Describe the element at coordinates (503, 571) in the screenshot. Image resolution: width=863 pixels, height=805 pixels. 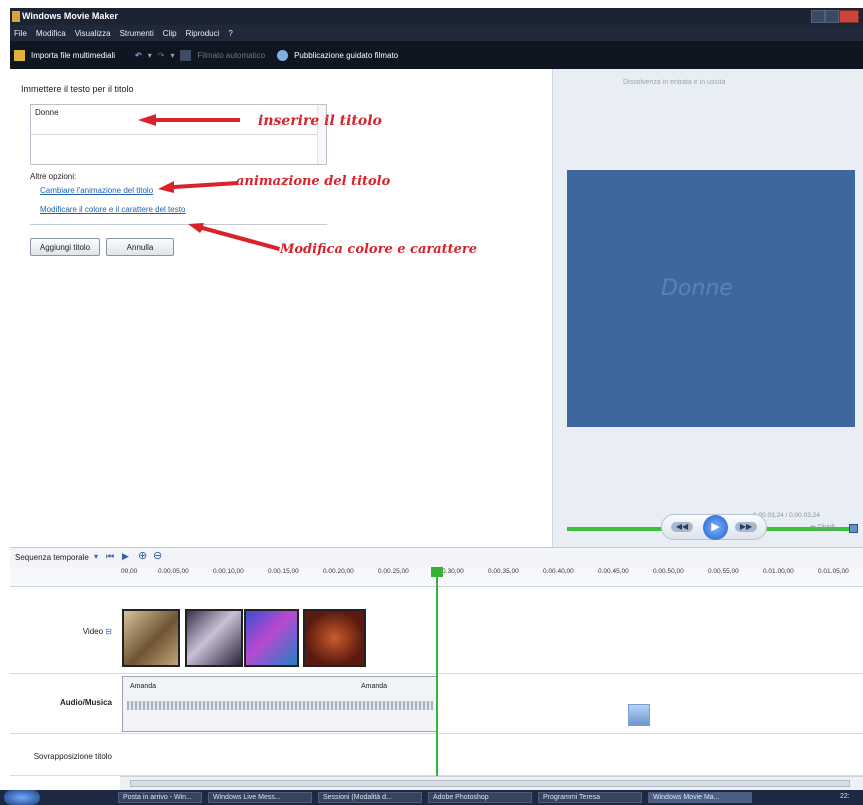
I see `ruler-tick: 0.00.35,00` at that location.